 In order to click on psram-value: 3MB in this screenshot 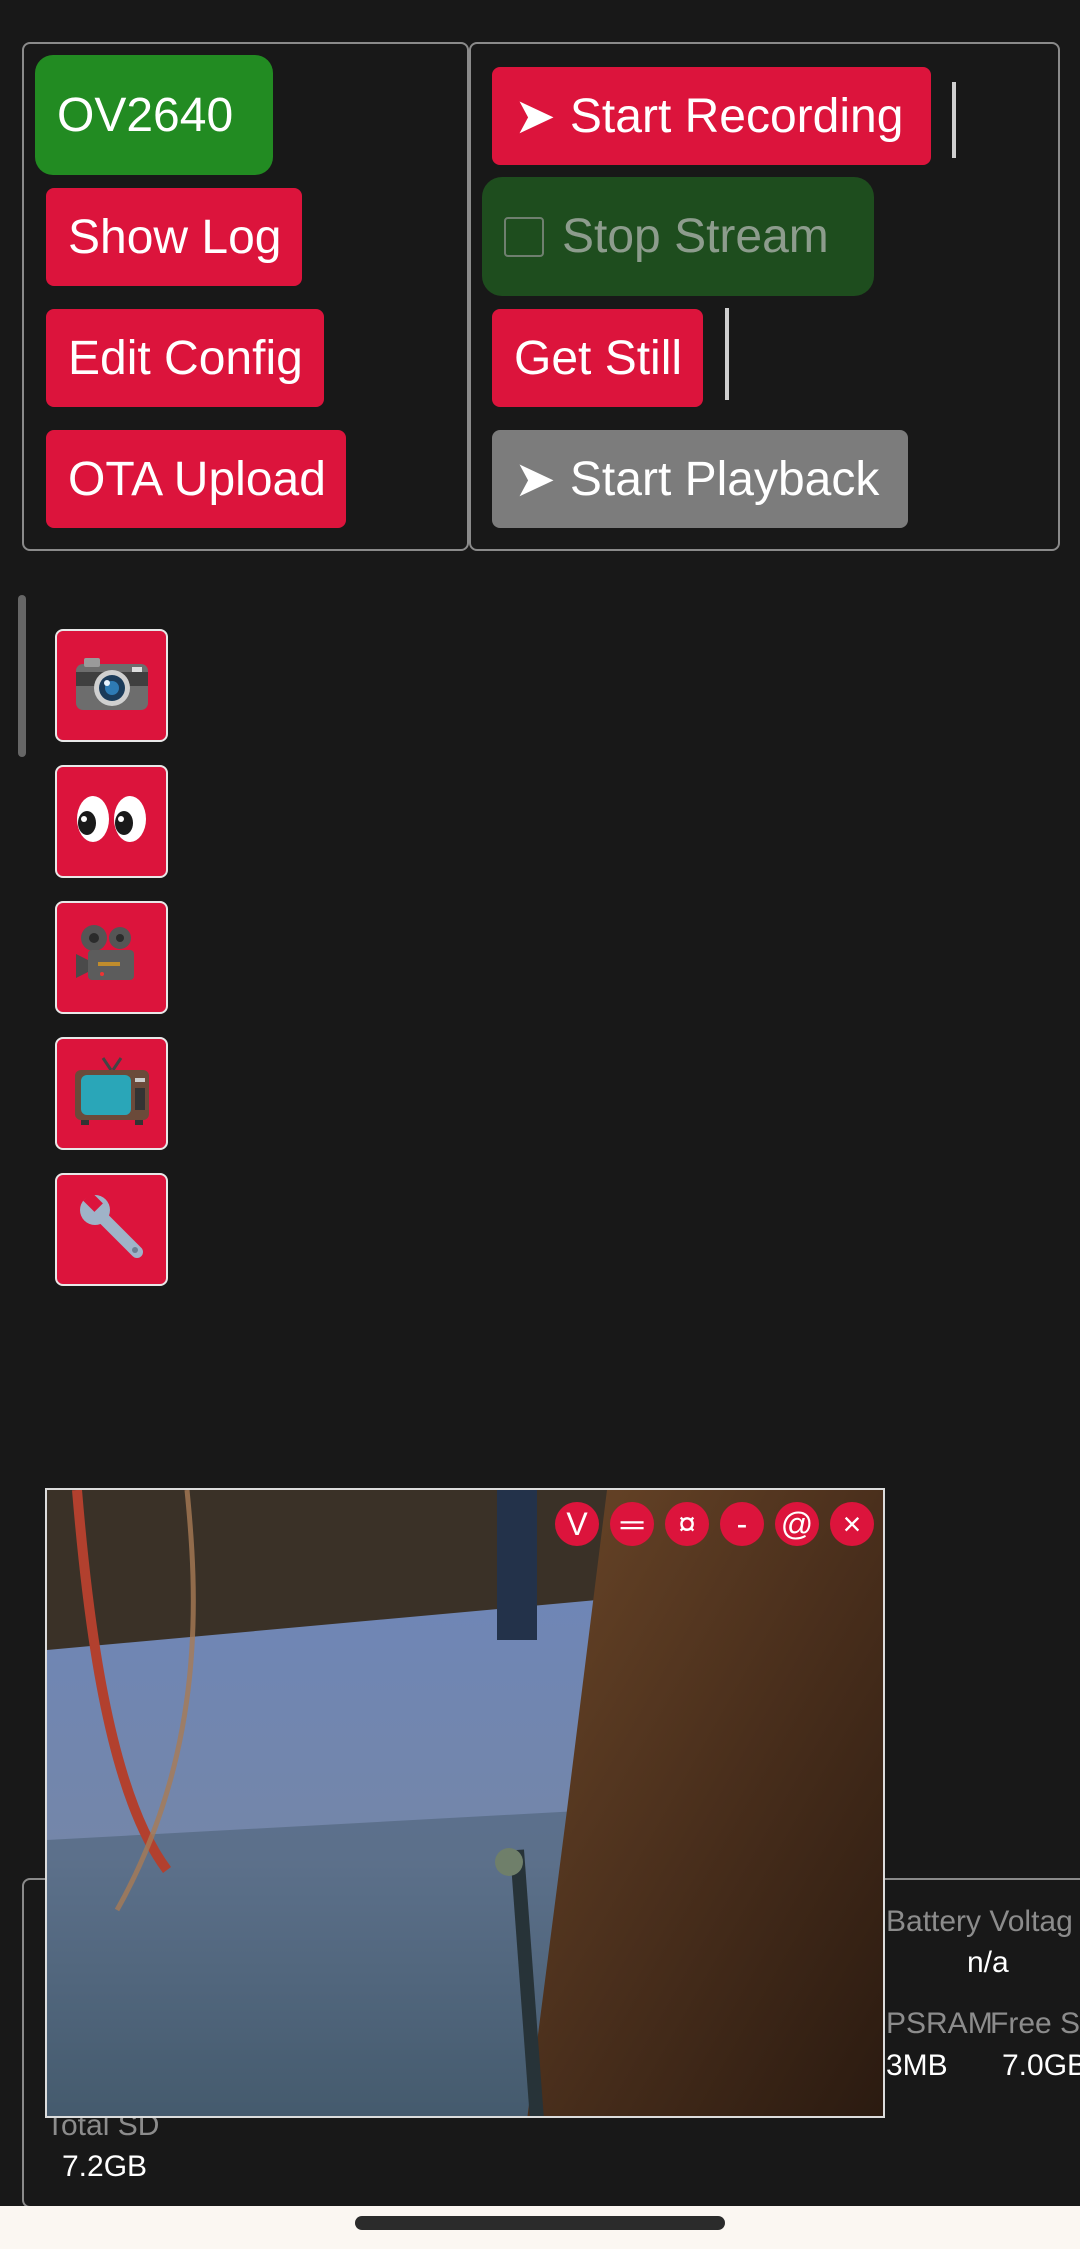, I will do `click(917, 2065)`.